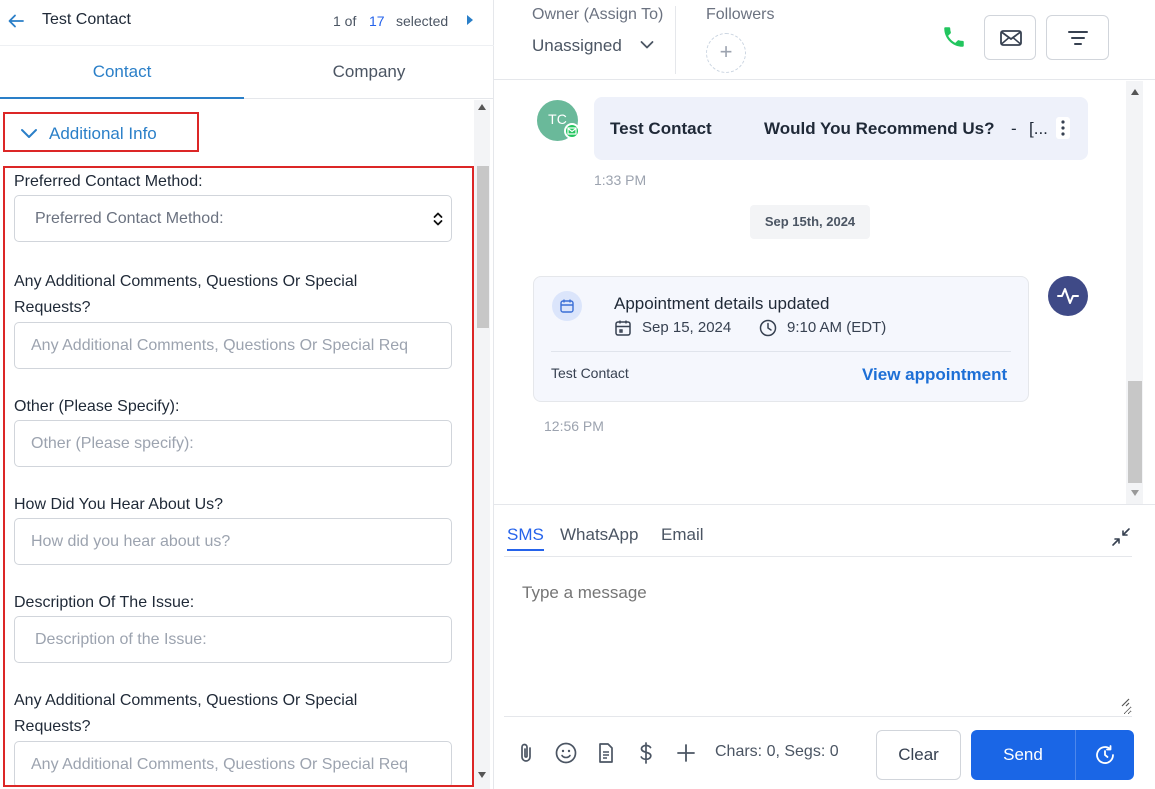 Image resolution: width=1155 pixels, height=789 pixels. I want to click on clear-button: Clear, so click(918, 755).